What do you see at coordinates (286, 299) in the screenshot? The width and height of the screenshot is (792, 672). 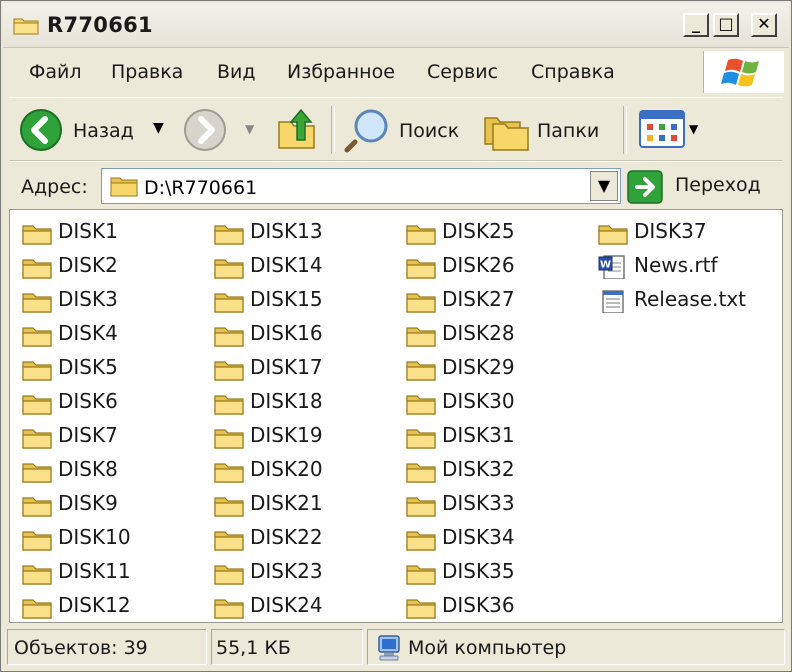 I see `file-name: DISK15` at bounding box center [286, 299].